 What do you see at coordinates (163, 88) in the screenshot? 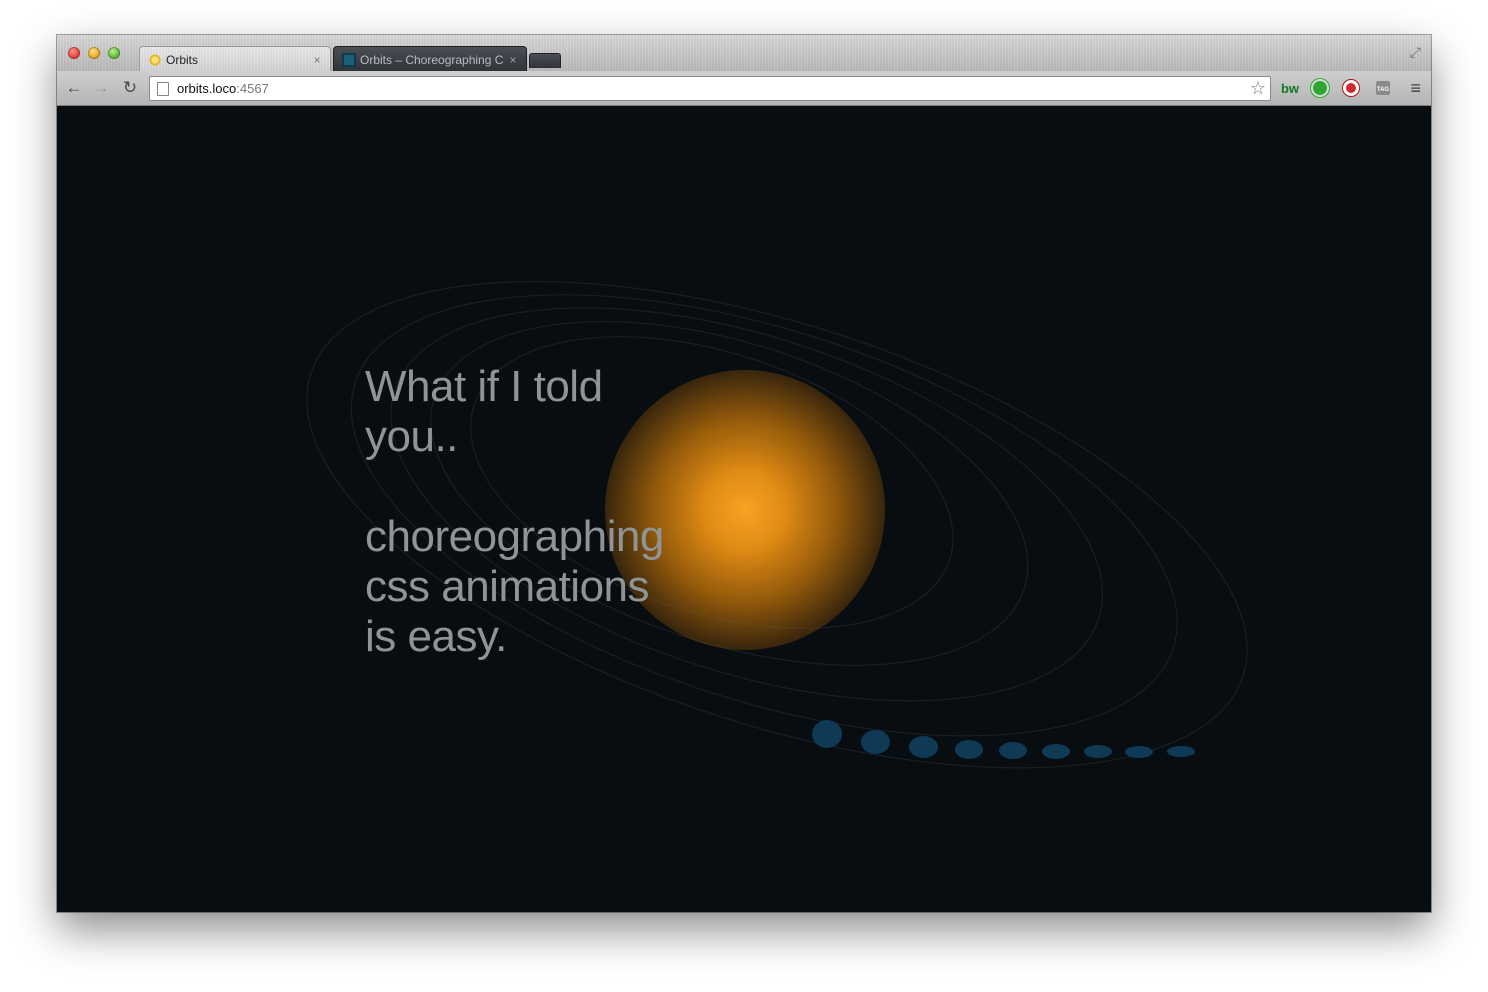
I see `page-icon` at bounding box center [163, 88].